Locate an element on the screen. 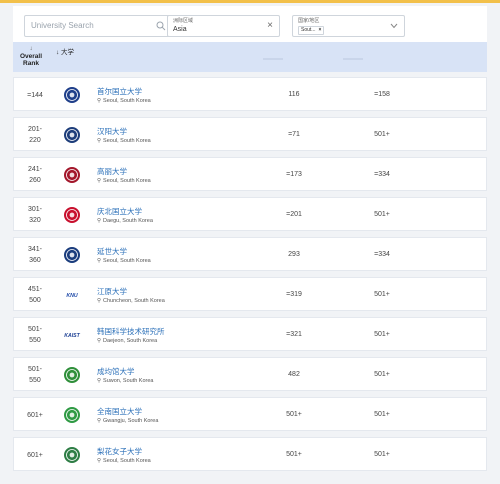  university-name-link: 首尔国立大学 is located at coordinates (119, 91).